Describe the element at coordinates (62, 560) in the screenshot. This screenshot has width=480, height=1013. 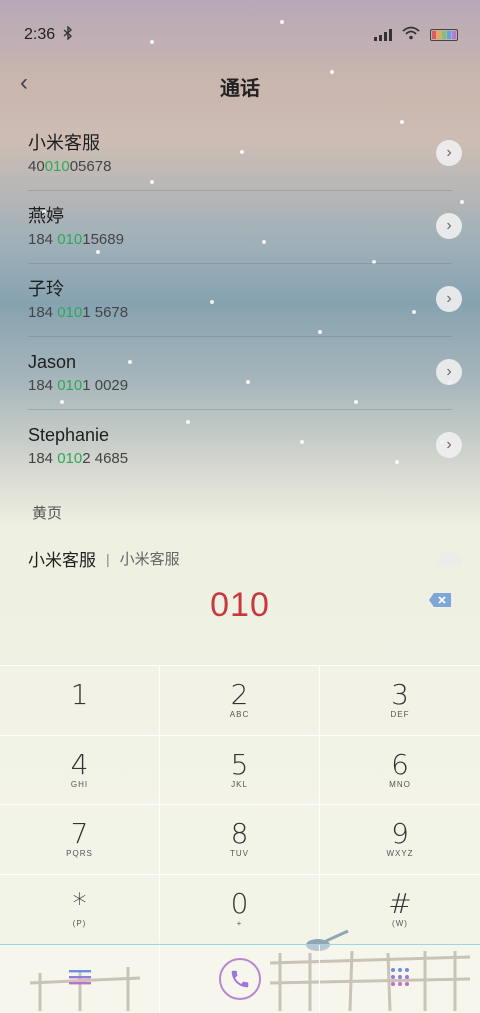
I see `yp-entry-name: 小米客服` at that location.